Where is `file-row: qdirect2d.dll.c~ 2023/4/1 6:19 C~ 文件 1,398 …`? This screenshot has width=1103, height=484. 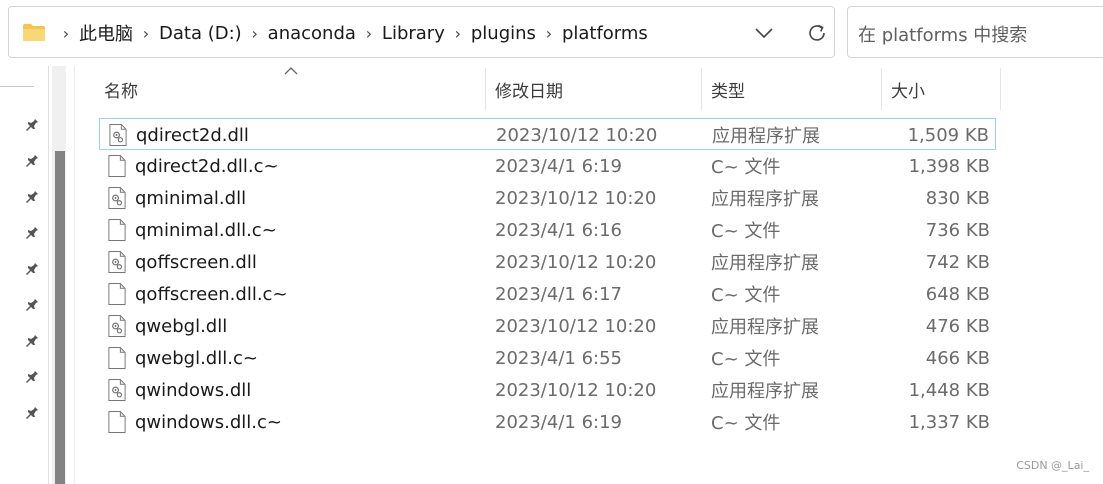
file-row: qdirect2d.dll.c~ 2023/4/1 6:19 C~ 文件 1,398 … is located at coordinates (547, 166).